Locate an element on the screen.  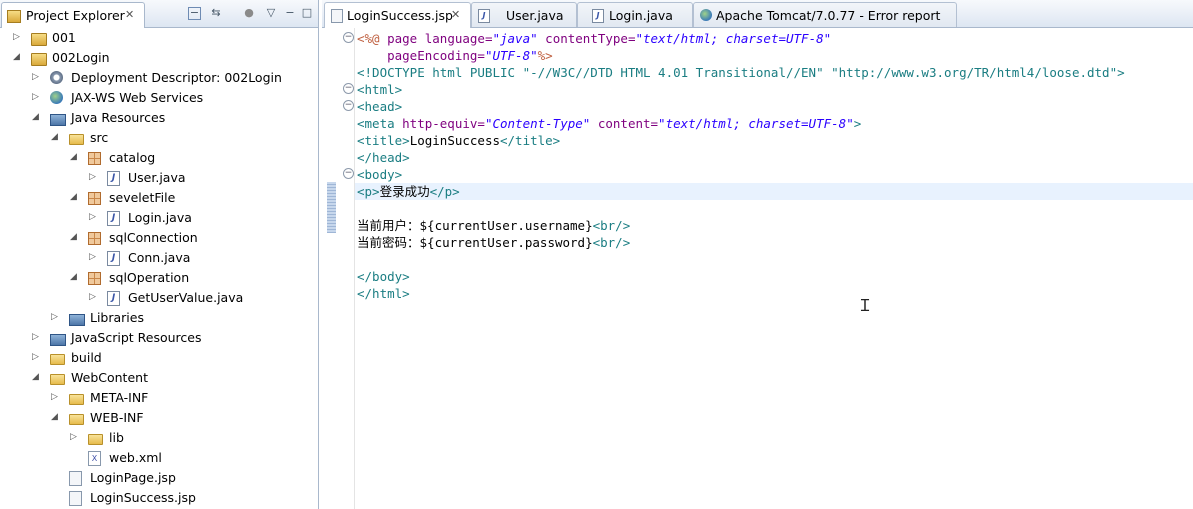
tree-item-label: sqlConnection is located at coordinates (153, 237).